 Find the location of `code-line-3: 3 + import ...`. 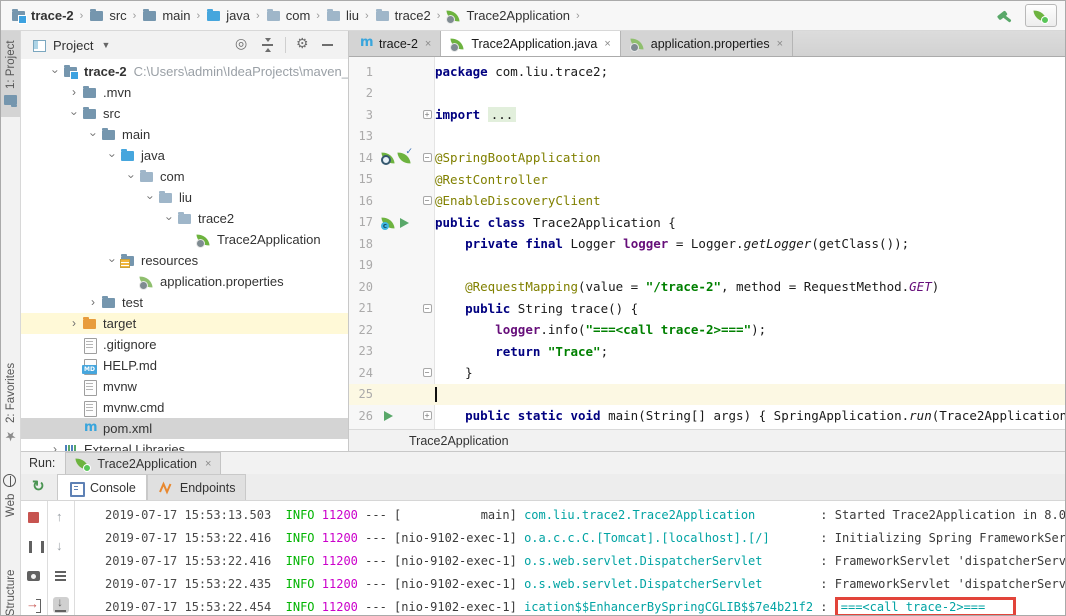

code-line-3: 3 + import ... is located at coordinates (707, 115).